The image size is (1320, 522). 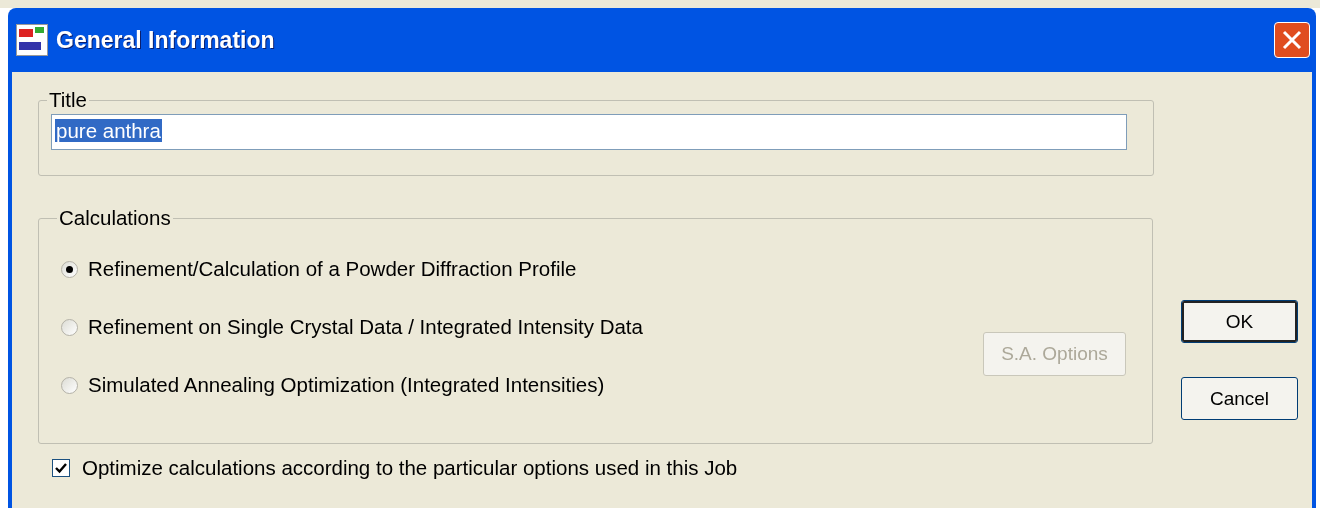 I want to click on app-icon, so click(x=32, y=40).